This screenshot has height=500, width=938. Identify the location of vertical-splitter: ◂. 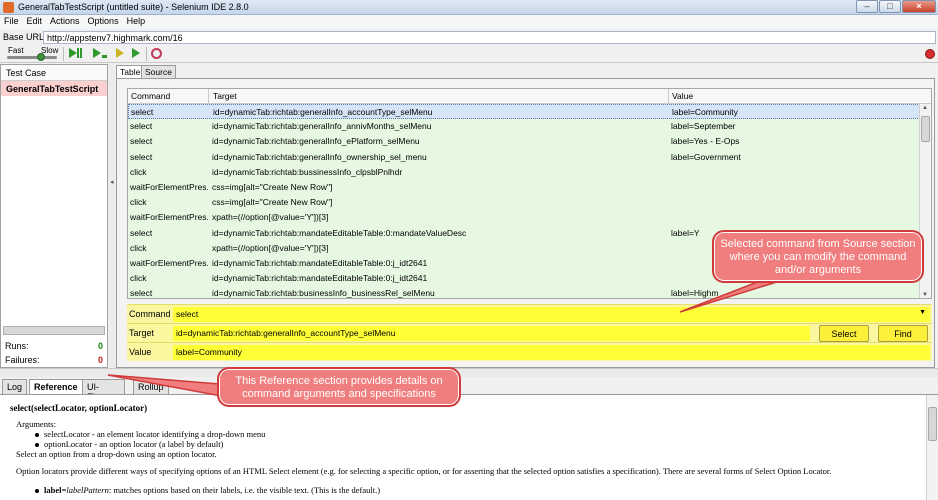
(112, 216).